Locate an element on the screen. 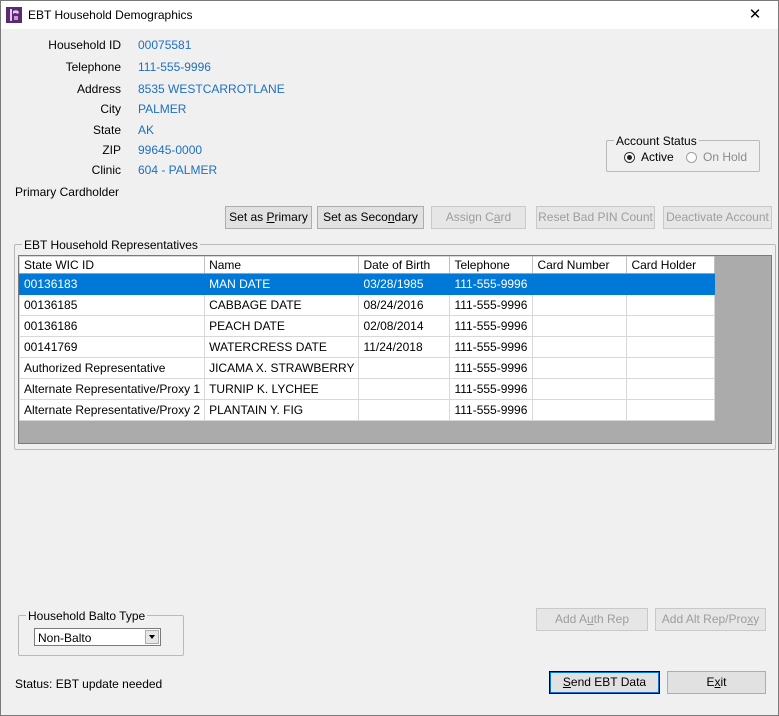 Image resolution: width=779 pixels, height=716 pixels. status-active-radio: Active is located at coordinates (649, 157).